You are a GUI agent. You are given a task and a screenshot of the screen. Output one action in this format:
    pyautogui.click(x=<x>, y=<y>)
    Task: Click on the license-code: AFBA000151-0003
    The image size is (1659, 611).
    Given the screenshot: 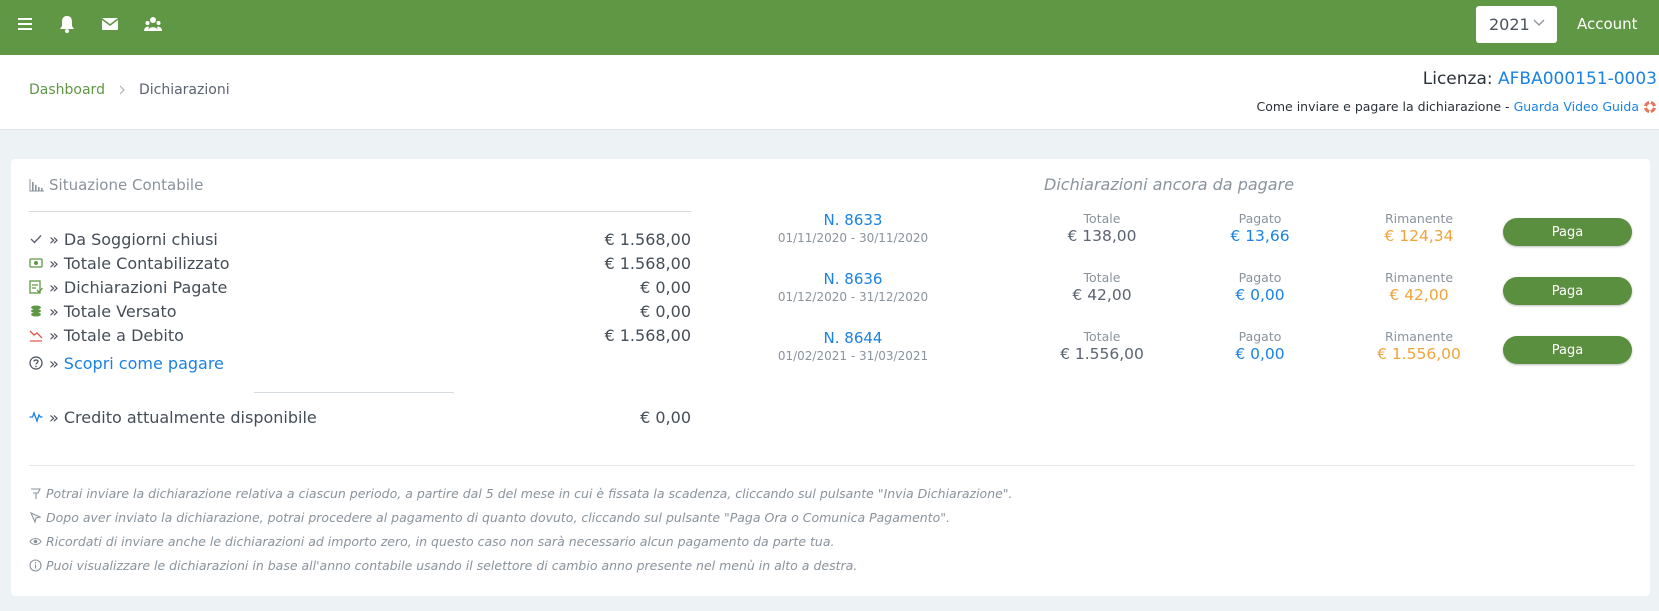 What is the action you would take?
    pyautogui.click(x=1577, y=79)
    